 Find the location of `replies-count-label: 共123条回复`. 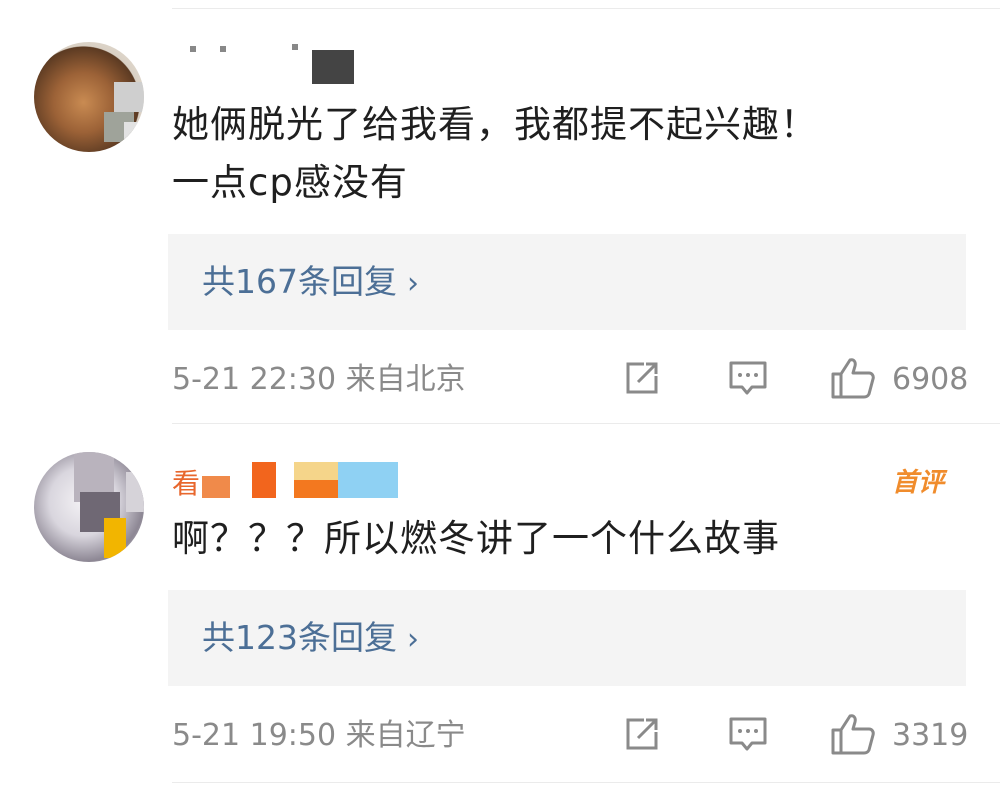

replies-count-label: 共123条回复 is located at coordinates (299, 637).